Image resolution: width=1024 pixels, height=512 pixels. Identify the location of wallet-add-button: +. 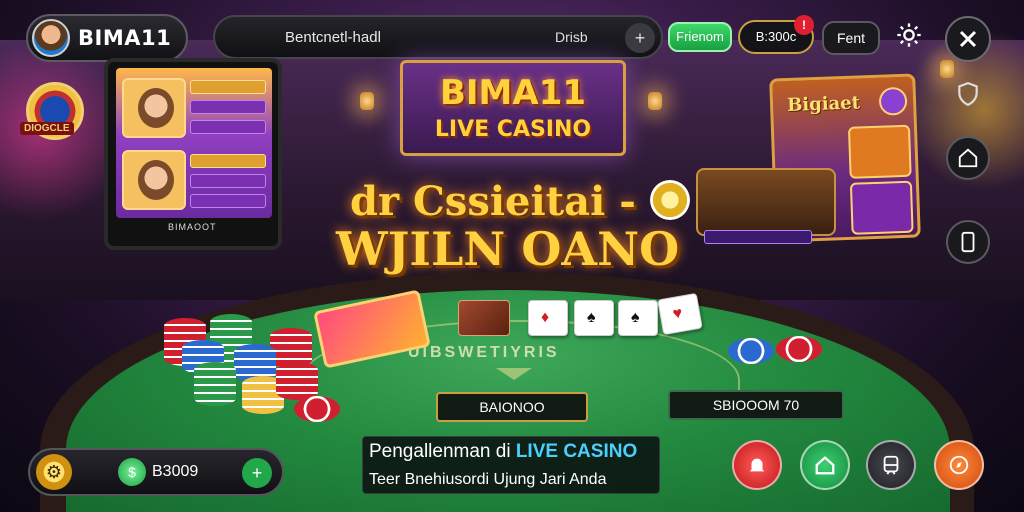
(257, 473).